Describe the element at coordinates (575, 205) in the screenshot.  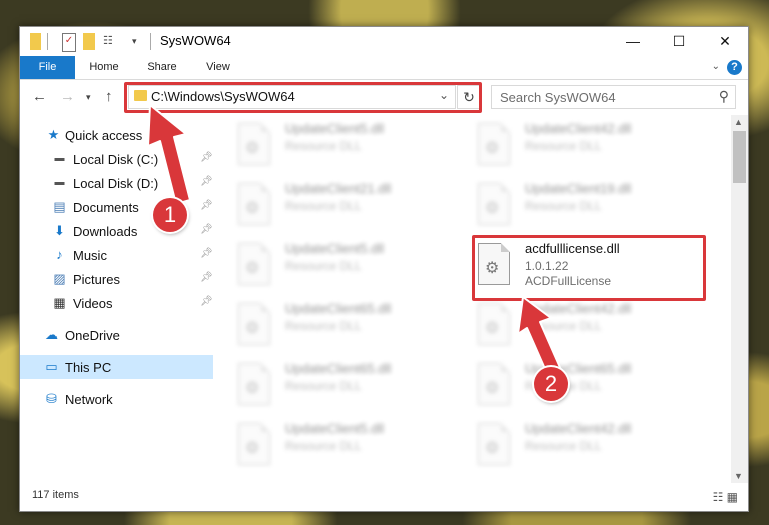
I see `file-tile: ⚙ UpdateClient19.dll Resource DLL` at that location.